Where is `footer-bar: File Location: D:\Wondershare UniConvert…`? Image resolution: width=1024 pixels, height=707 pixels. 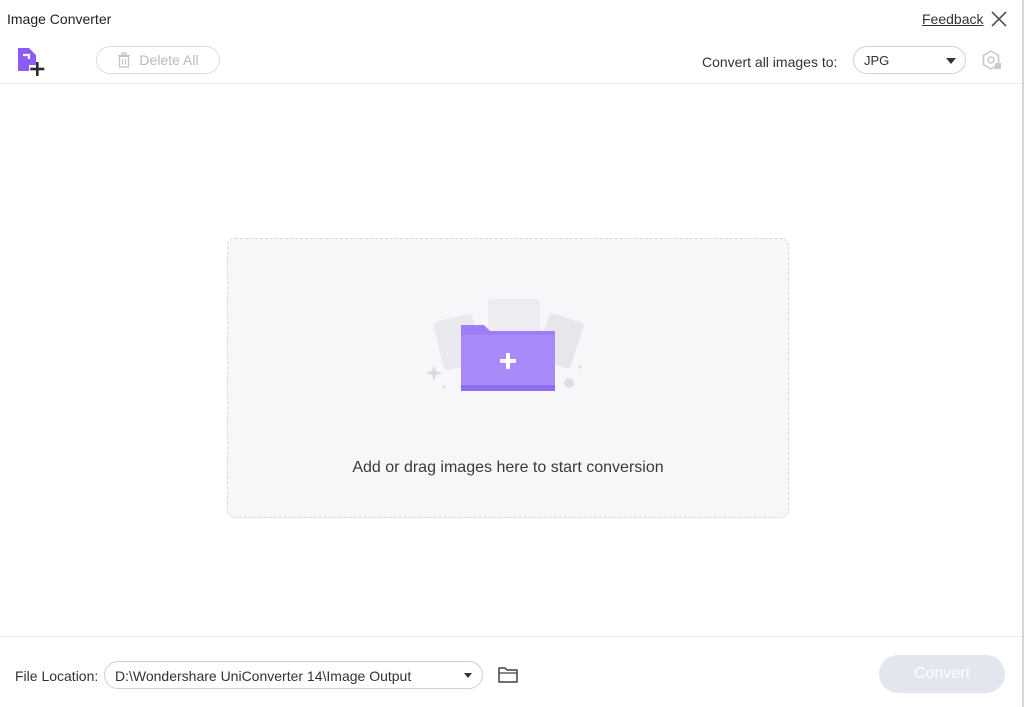
footer-bar: File Location: D:\Wondershare UniConvert… is located at coordinates (511, 671).